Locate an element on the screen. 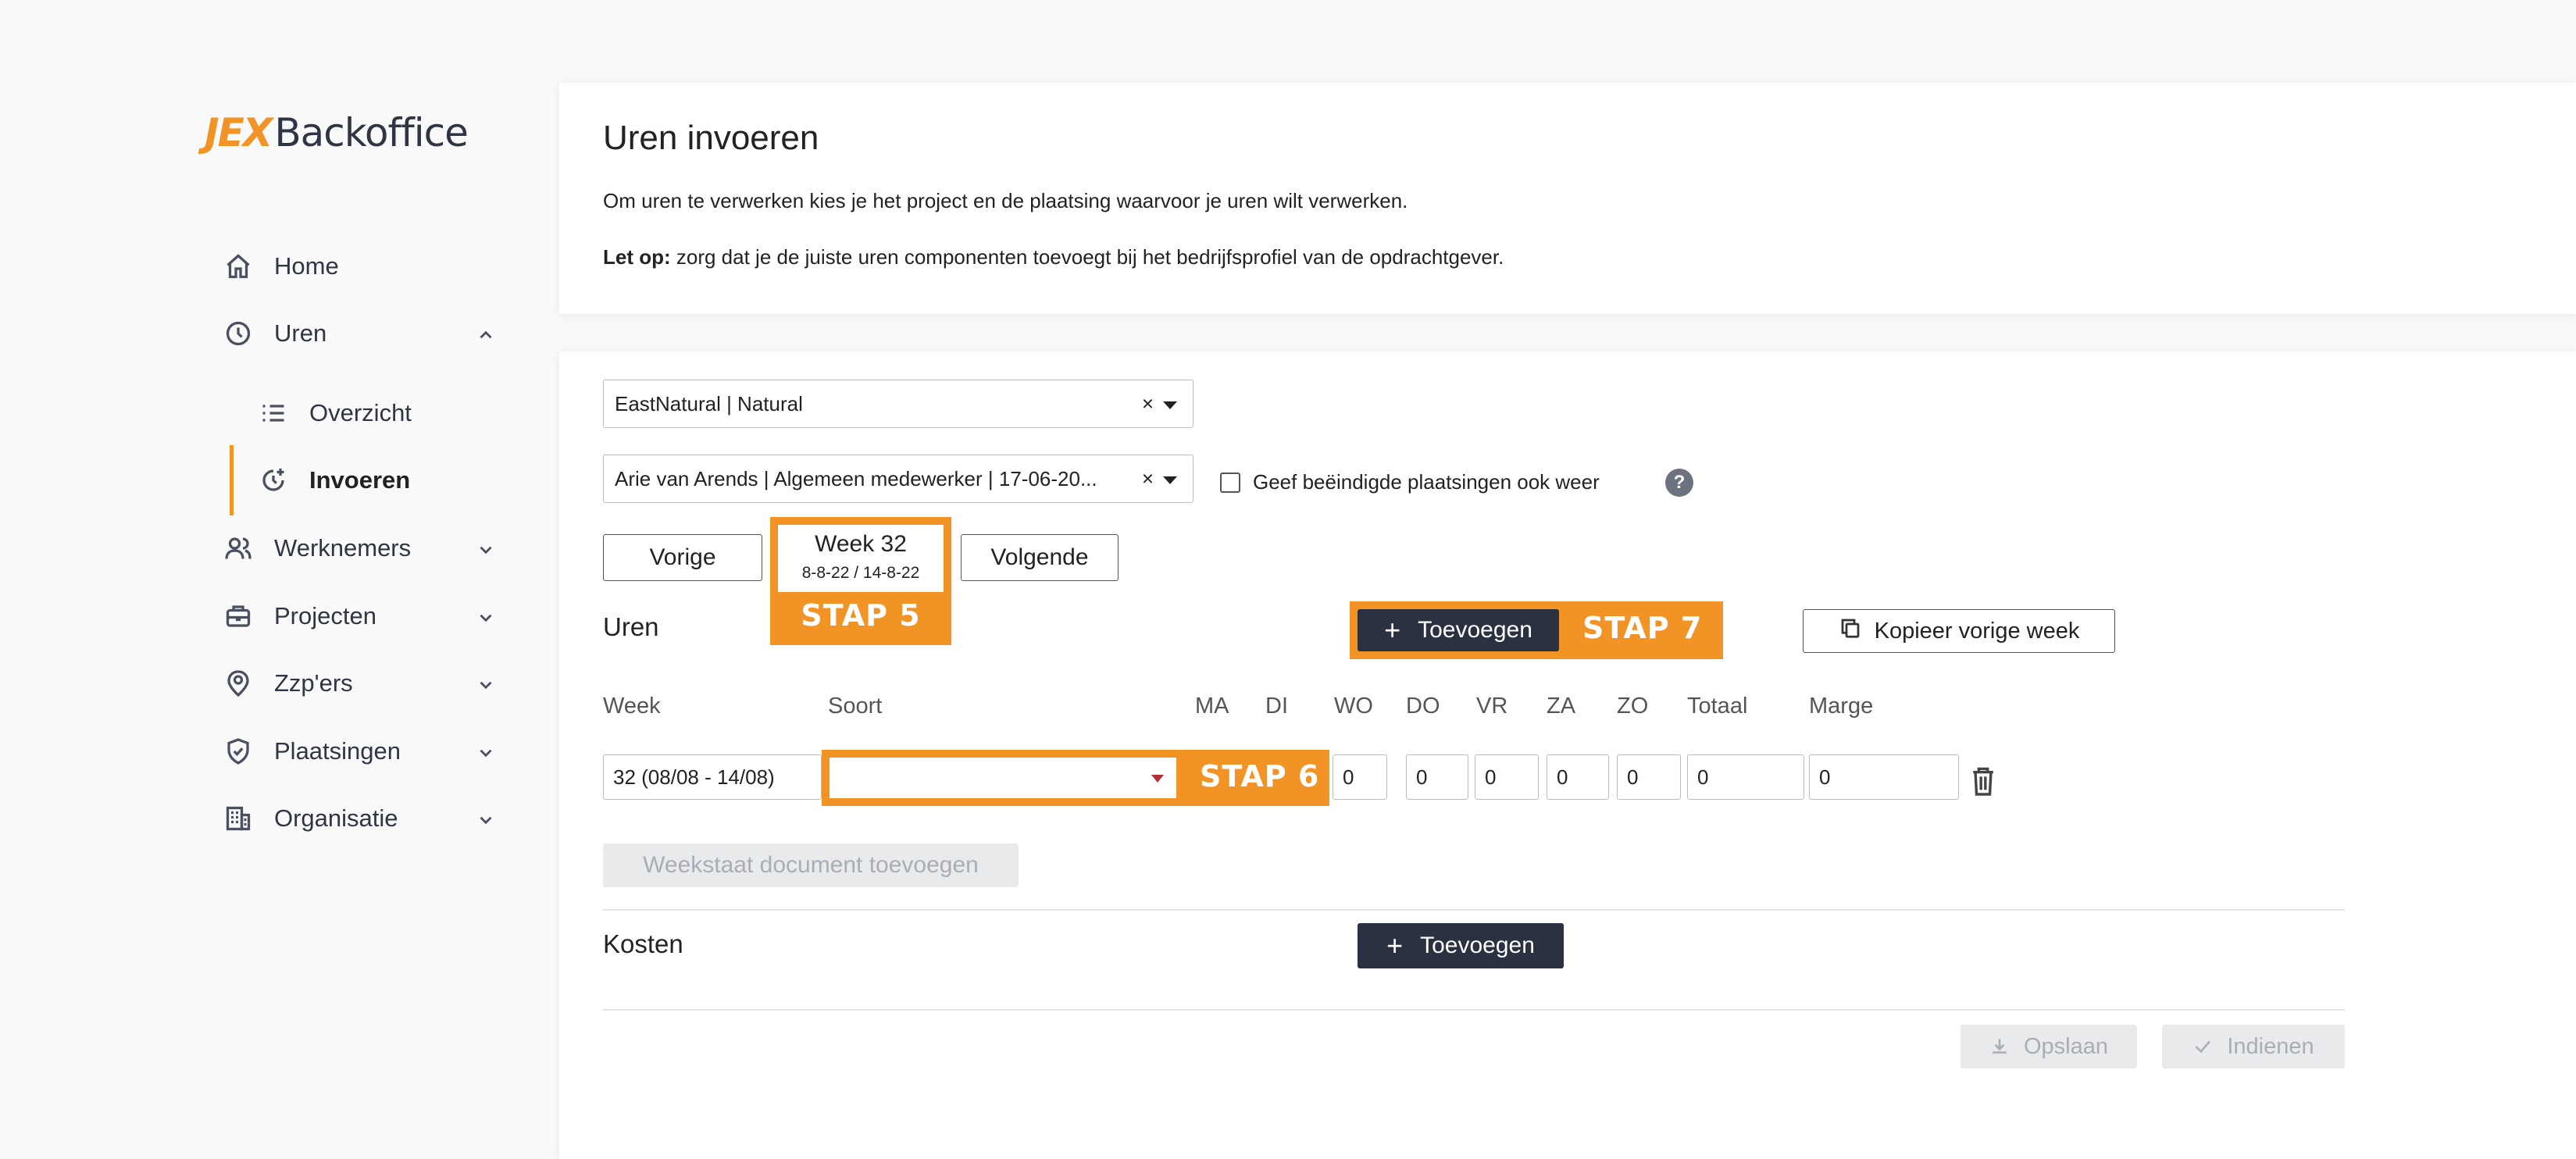  sidebar-item-label: Projecten is located at coordinates (325, 616).